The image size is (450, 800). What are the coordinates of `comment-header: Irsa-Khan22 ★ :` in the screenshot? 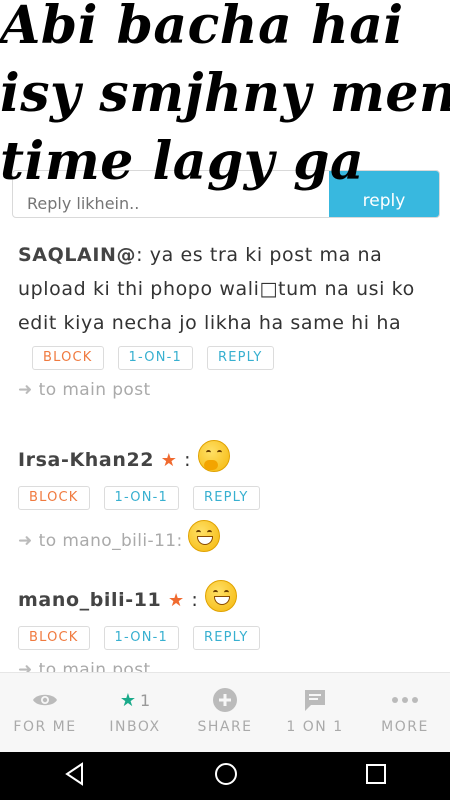 It's located at (230, 459).